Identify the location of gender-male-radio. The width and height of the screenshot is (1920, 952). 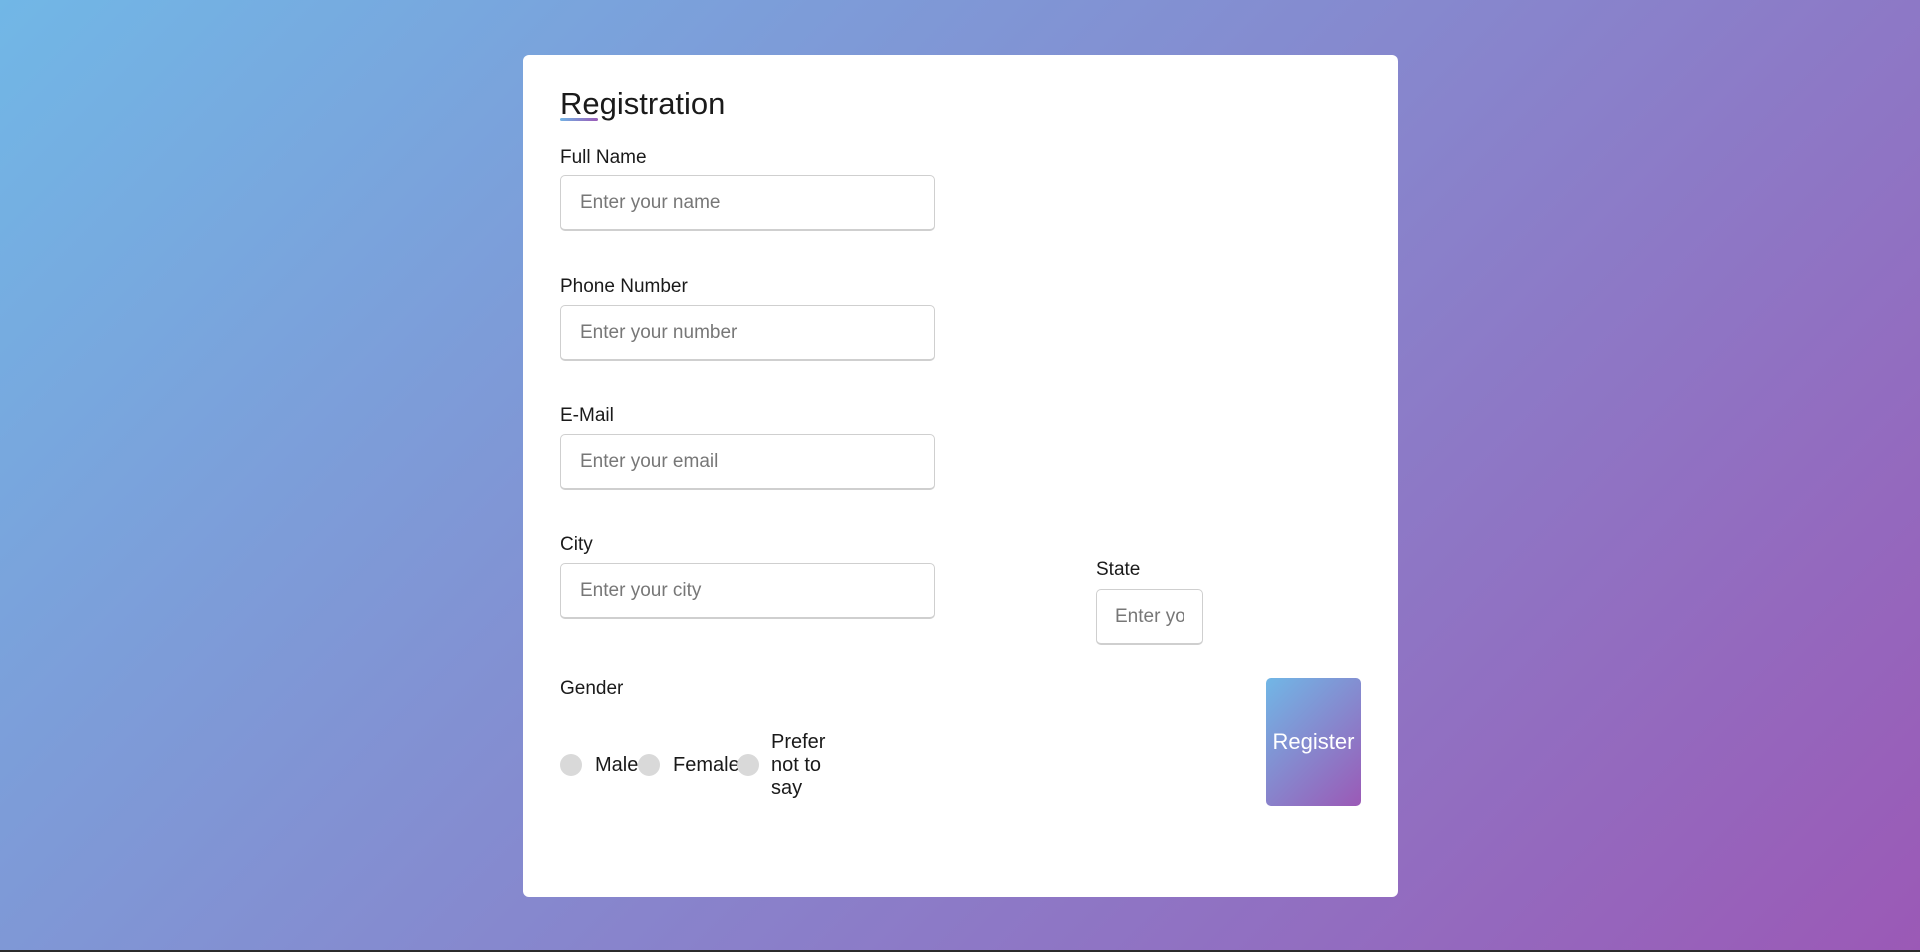
(571, 765).